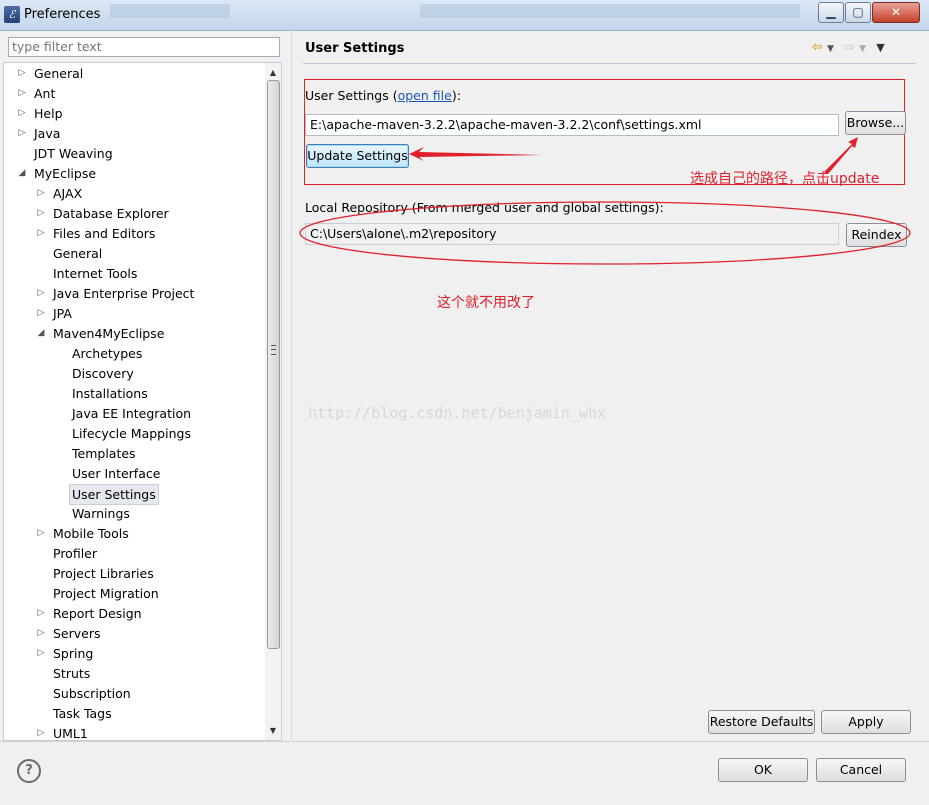 Image resolution: width=929 pixels, height=805 pixels. What do you see at coordinates (70, 733) in the screenshot?
I see `tree-item-label: UML1` at bounding box center [70, 733].